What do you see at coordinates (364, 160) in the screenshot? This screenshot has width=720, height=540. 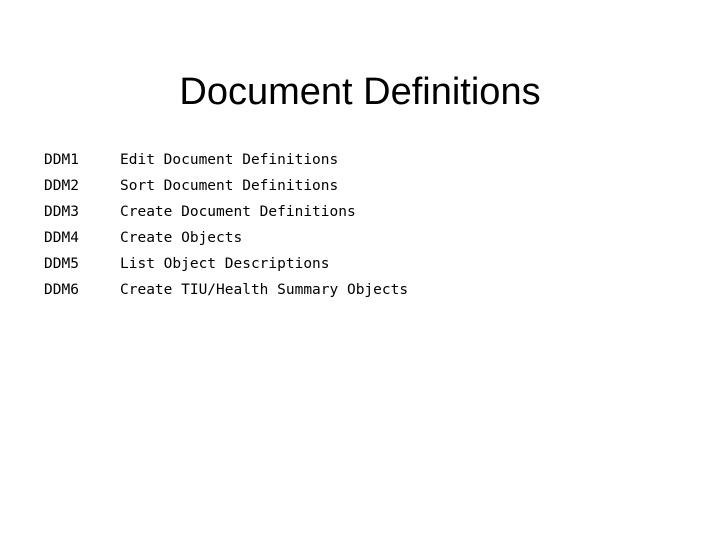 I see `list-item: DDM1 Edit Document Definitions` at bounding box center [364, 160].